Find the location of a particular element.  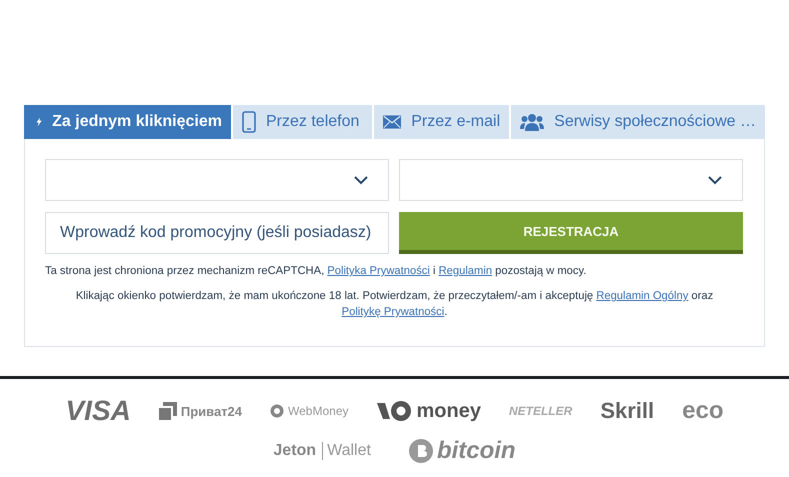

yoomoney-logo: money is located at coordinates (428, 411).